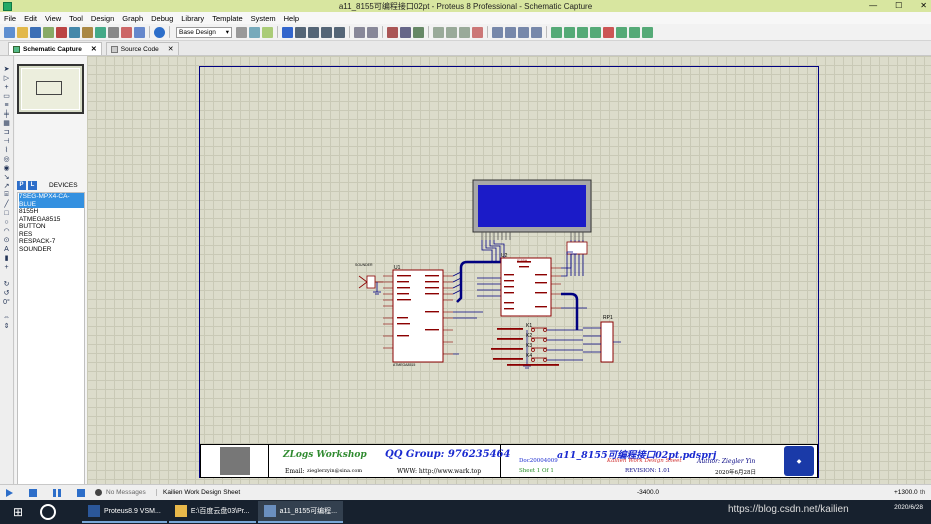 The width and height of the screenshot is (931, 524). I want to click on open-file-icon, so click(22, 32).